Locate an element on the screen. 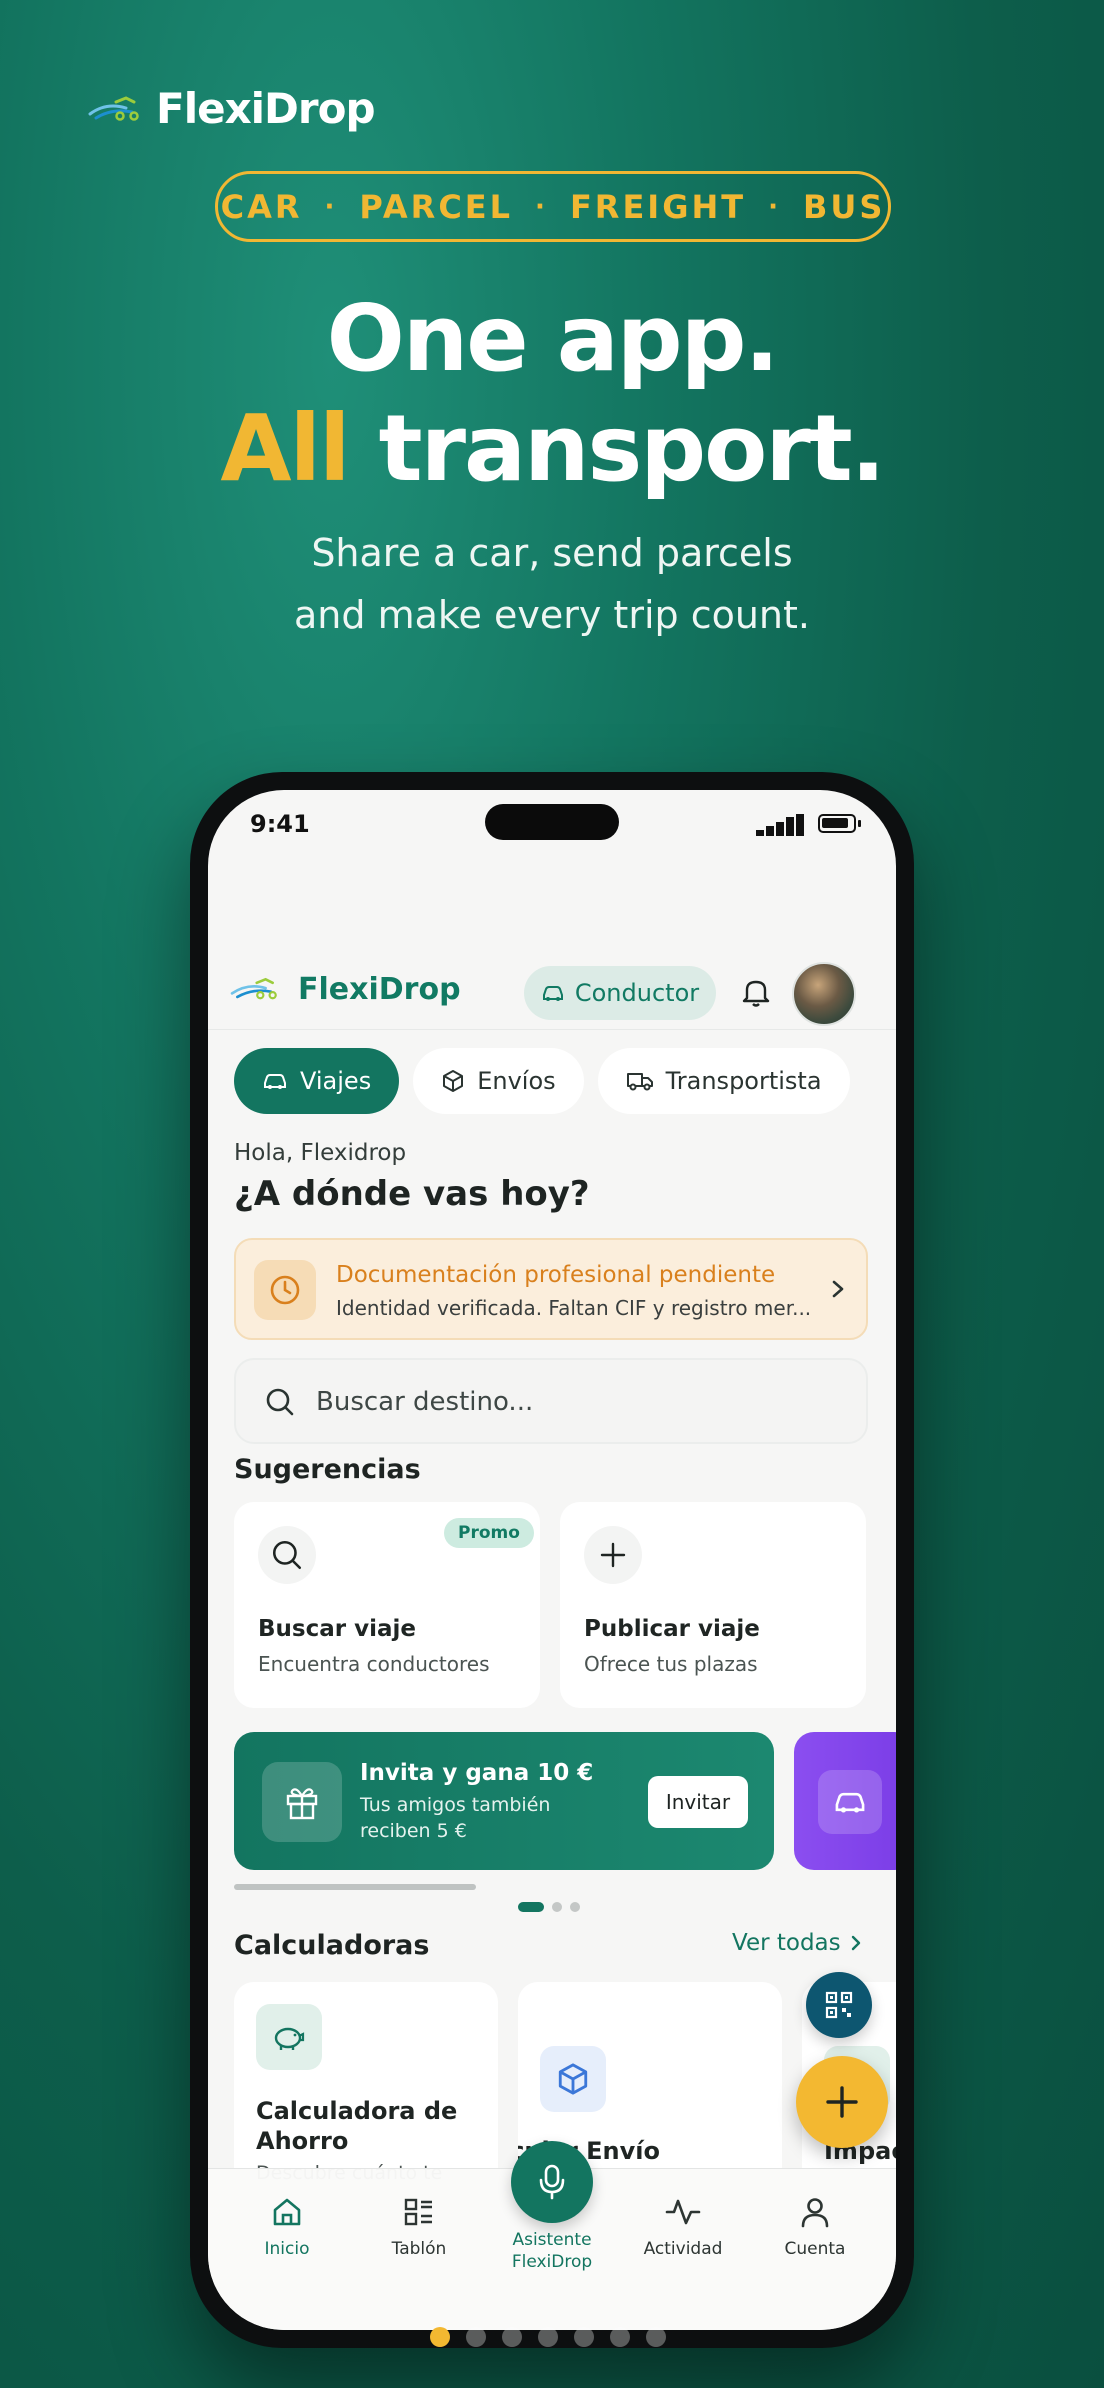 The width and height of the screenshot is (1104, 2388). package-icon is located at coordinates (453, 1081).